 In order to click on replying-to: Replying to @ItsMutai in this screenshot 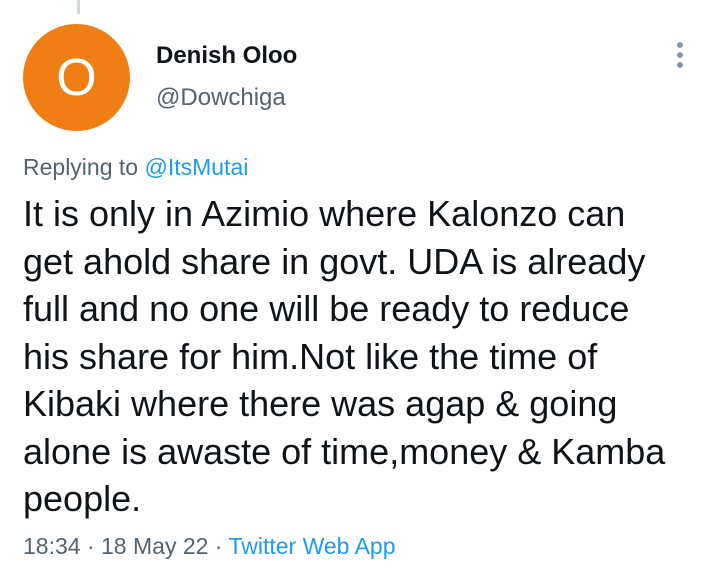, I will do `click(135, 167)`.